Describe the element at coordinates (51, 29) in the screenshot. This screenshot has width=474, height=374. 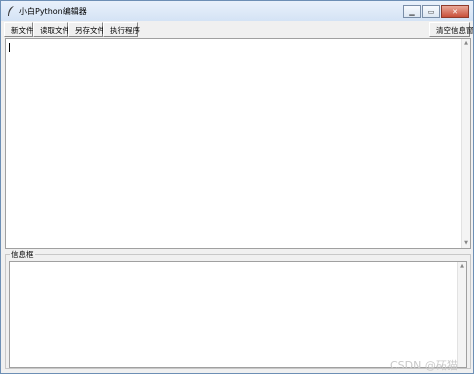
I see `open-file-button: 读取文件` at that location.